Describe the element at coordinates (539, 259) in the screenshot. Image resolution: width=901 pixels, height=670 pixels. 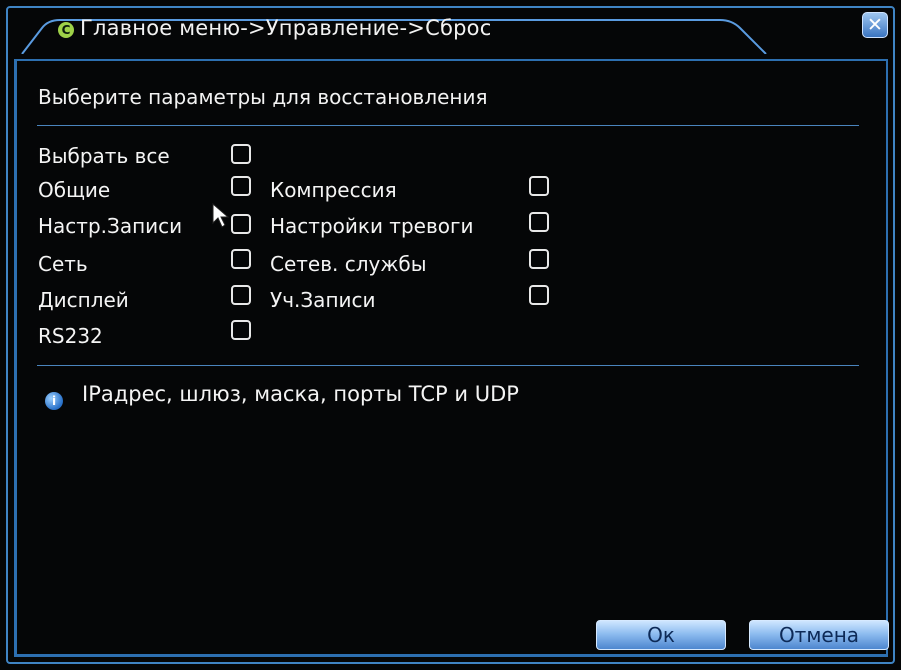
I see `network-services-checkbox` at that location.